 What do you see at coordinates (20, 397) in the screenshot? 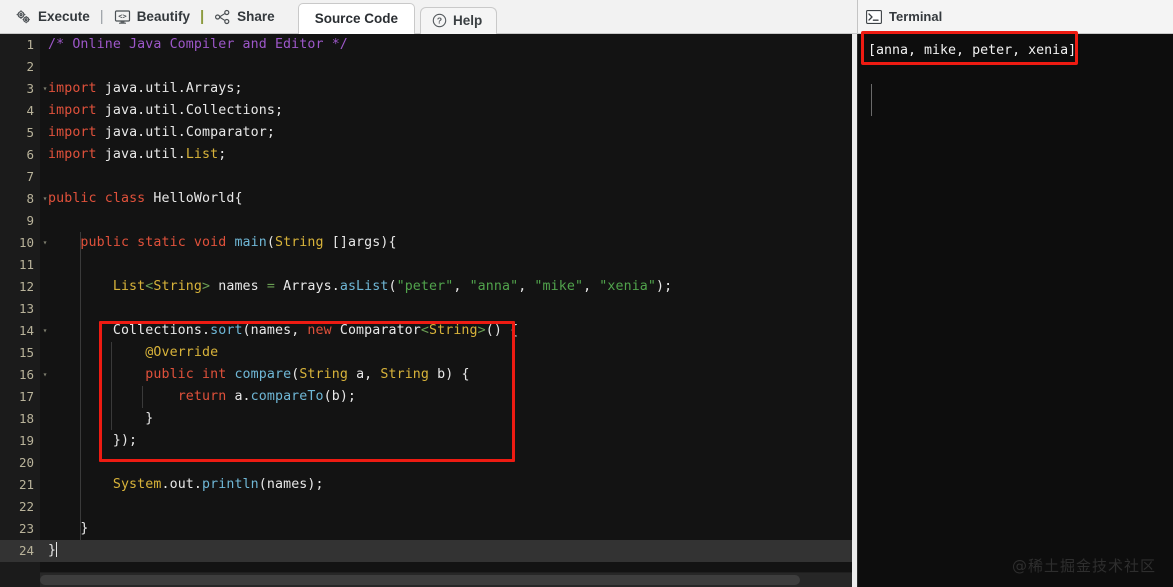
I see `line-number: 17` at bounding box center [20, 397].